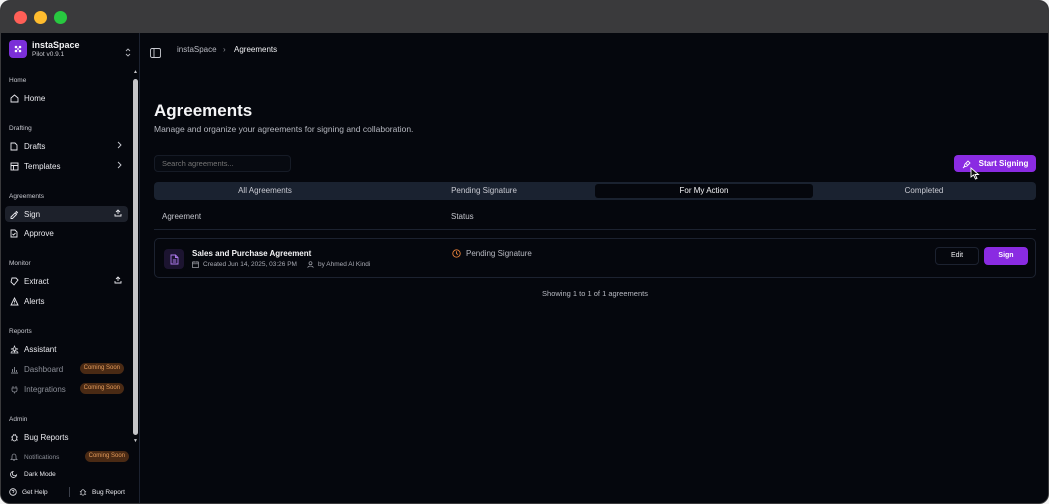 The image size is (1049, 504). What do you see at coordinates (42, 457) in the screenshot?
I see `sidebar-item-label: Notifications` at bounding box center [42, 457].